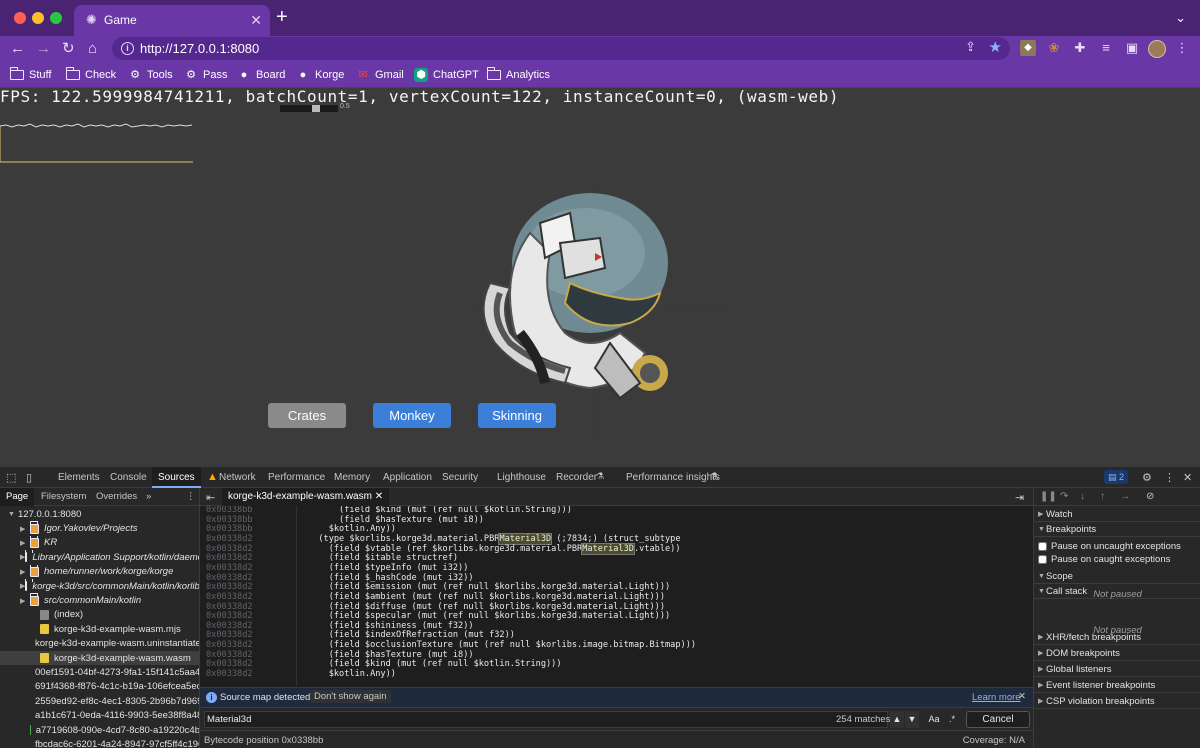 The image size is (1200, 748). Describe the element at coordinates (460, 477) in the screenshot. I see `tab-security: Security` at that location.